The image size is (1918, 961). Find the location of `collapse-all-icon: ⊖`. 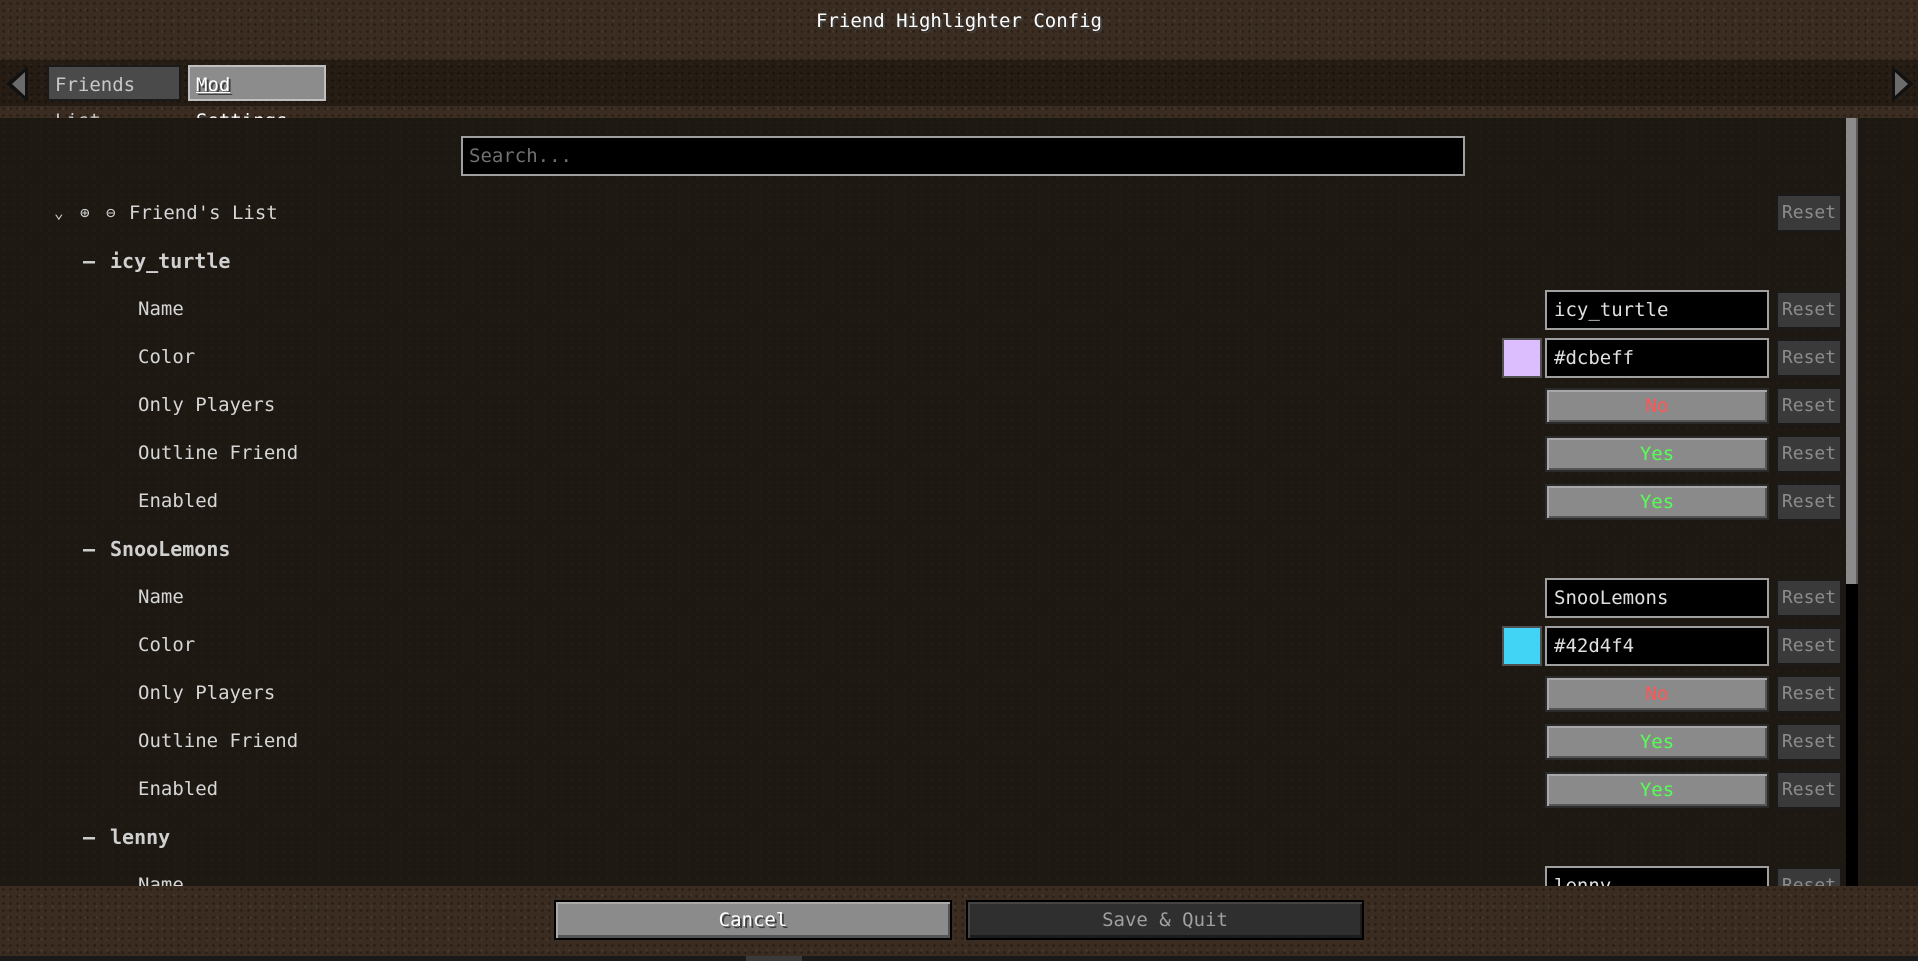

collapse-all-icon: ⊖ is located at coordinates (111, 213).